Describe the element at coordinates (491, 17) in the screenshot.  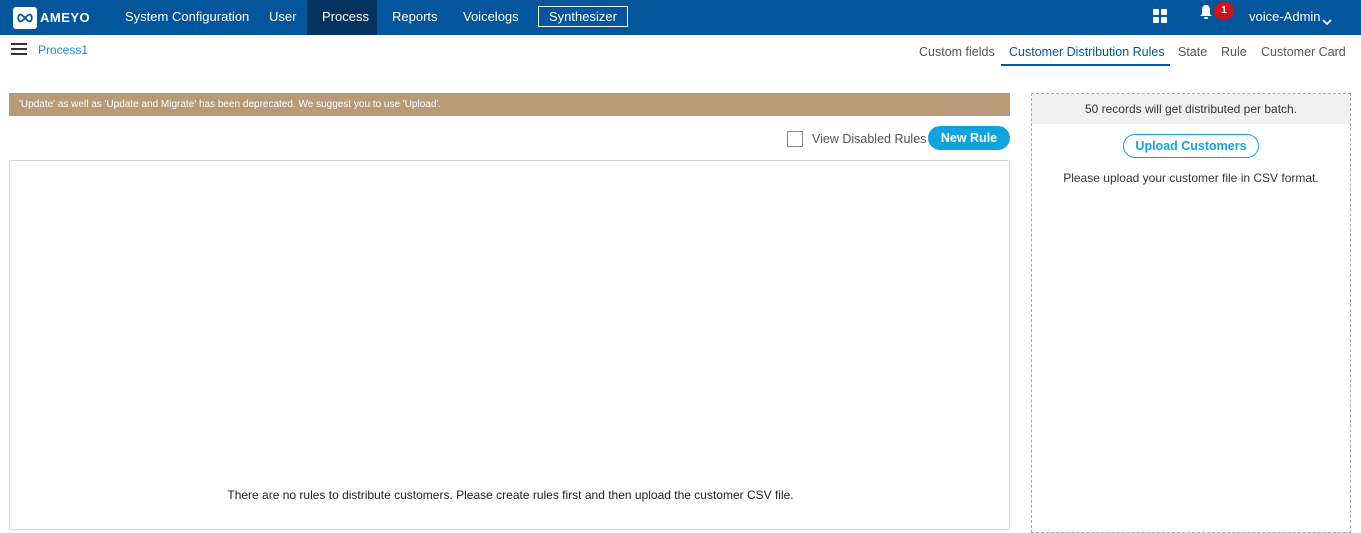
I see `nav-voicelogs: Voicelogs` at that location.